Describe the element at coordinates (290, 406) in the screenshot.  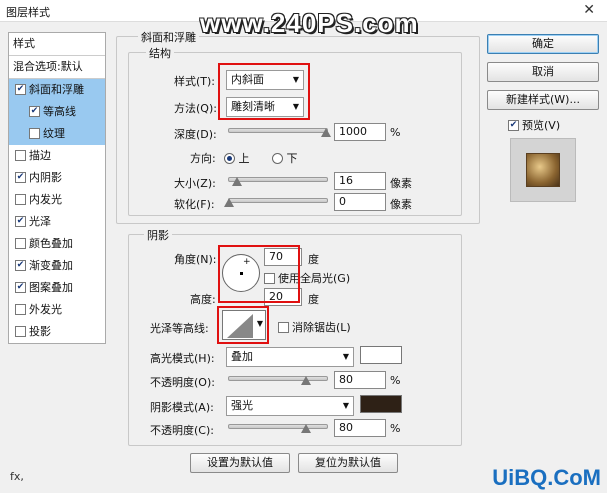
I see `shadow-mode-dropdown: 强光 ▼` at that location.